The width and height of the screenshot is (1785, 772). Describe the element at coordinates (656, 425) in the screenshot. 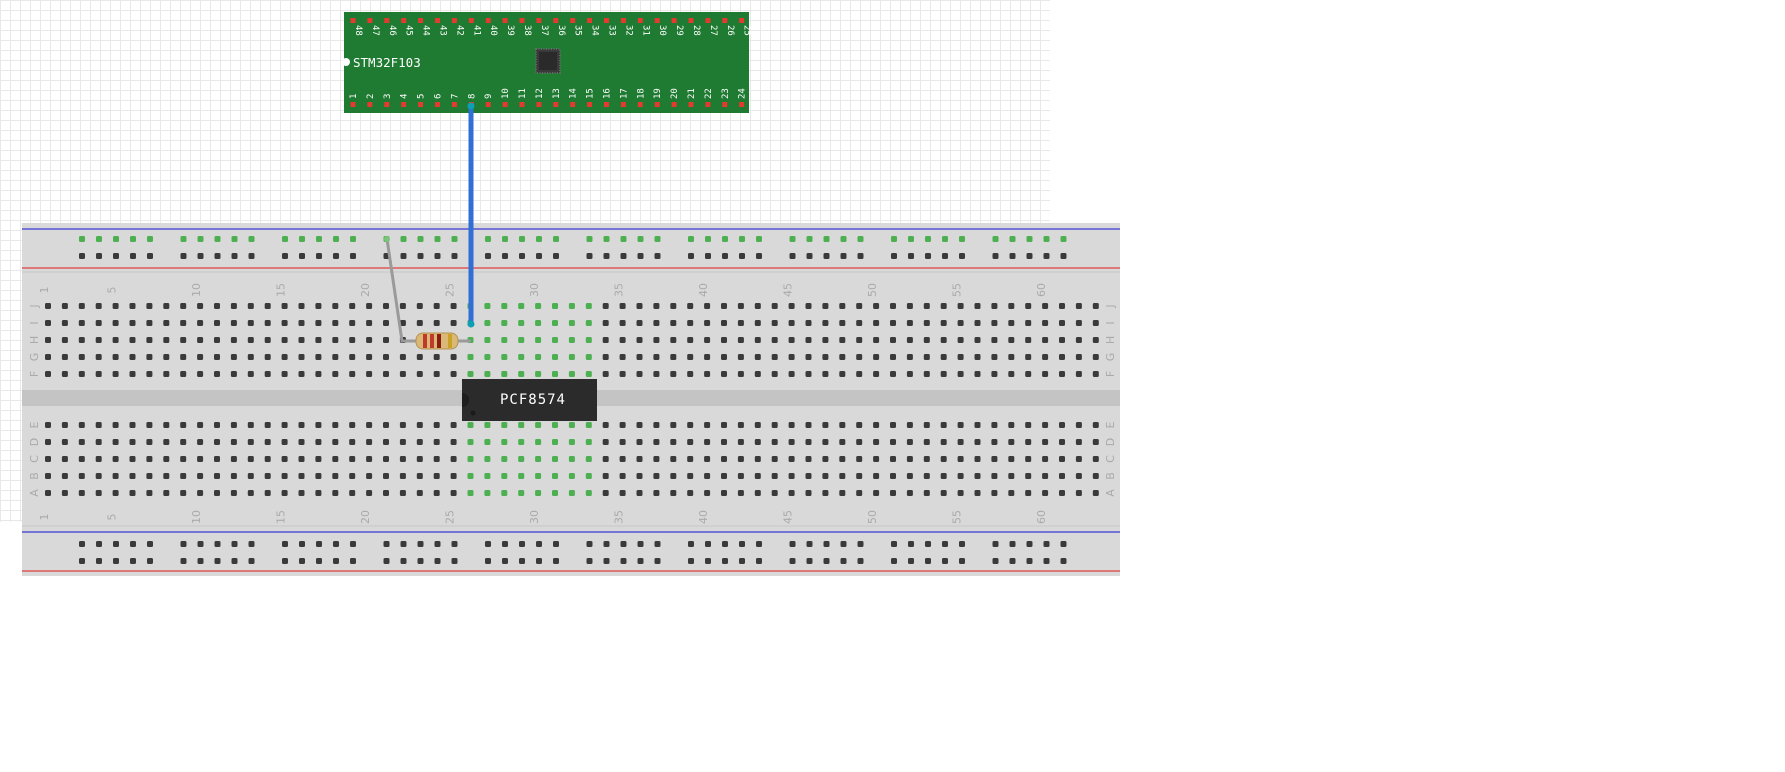

I see `hole-E37` at that location.